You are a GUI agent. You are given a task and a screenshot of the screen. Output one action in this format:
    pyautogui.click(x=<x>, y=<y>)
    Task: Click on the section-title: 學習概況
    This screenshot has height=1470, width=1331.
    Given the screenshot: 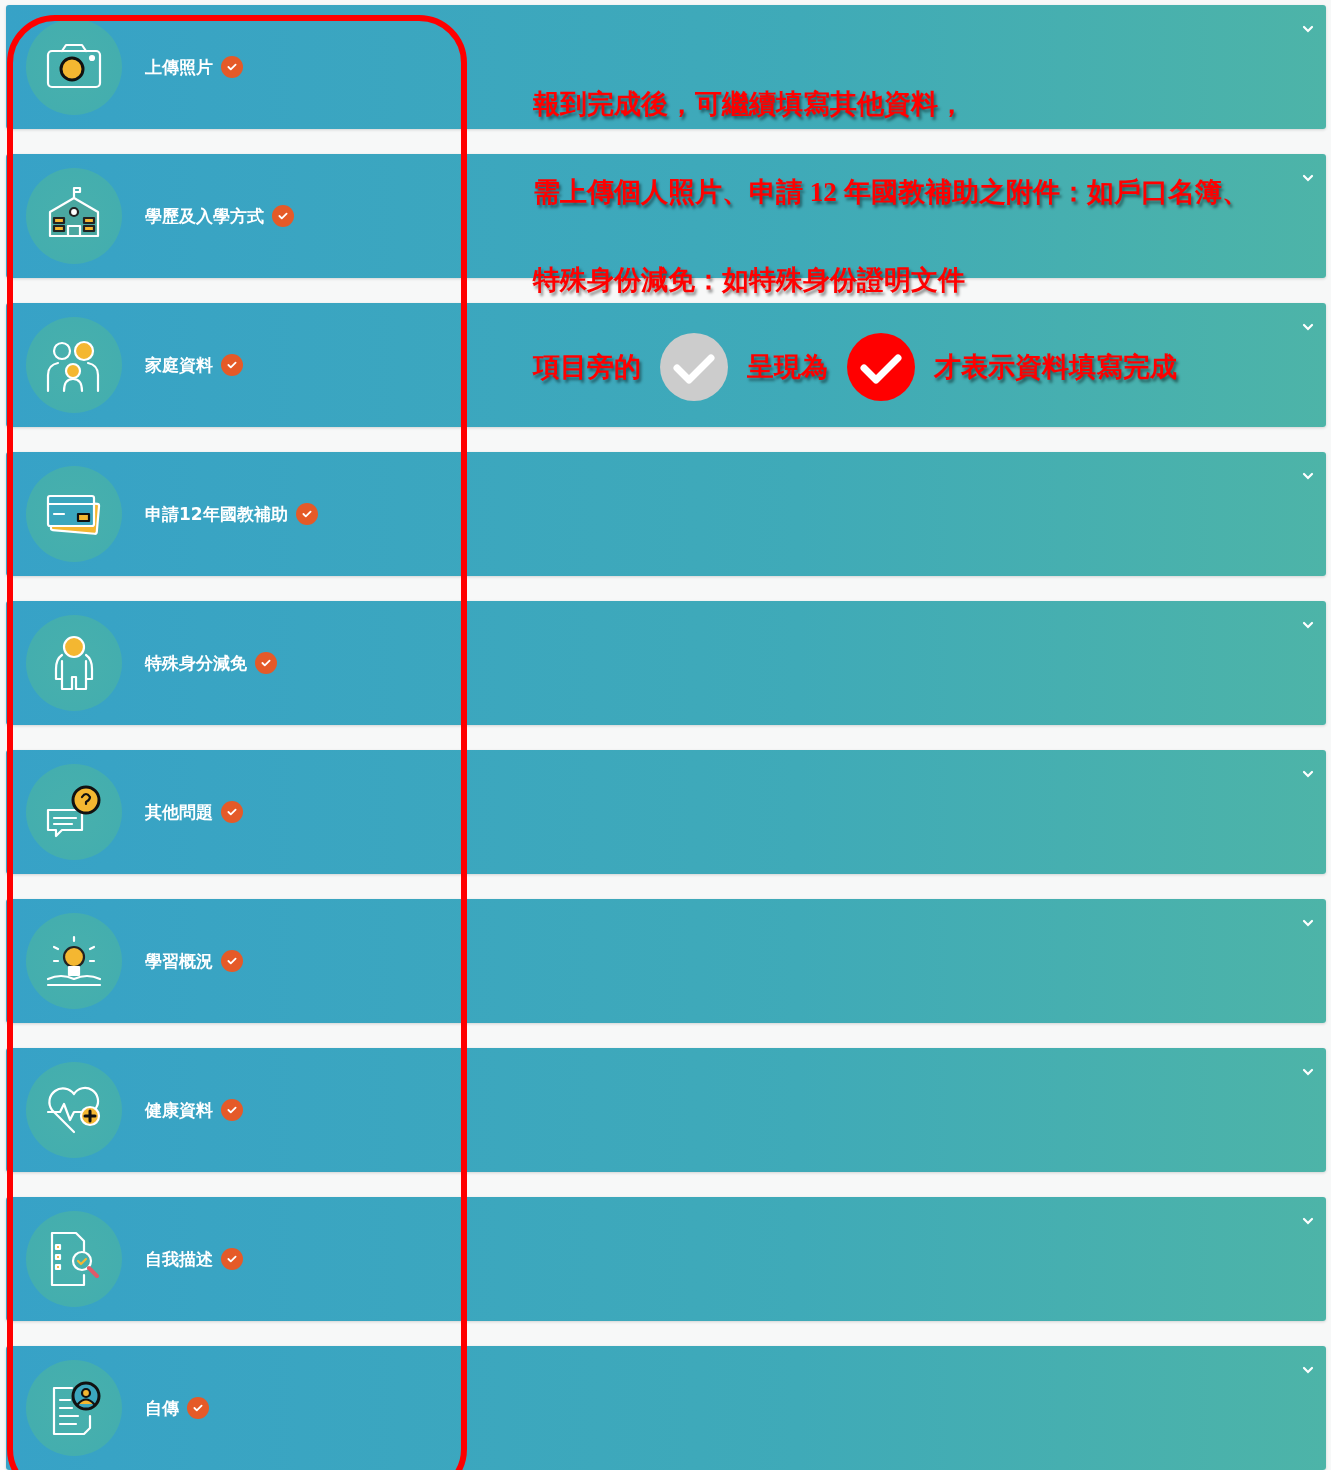 What is the action you would take?
    pyautogui.click(x=179, y=961)
    